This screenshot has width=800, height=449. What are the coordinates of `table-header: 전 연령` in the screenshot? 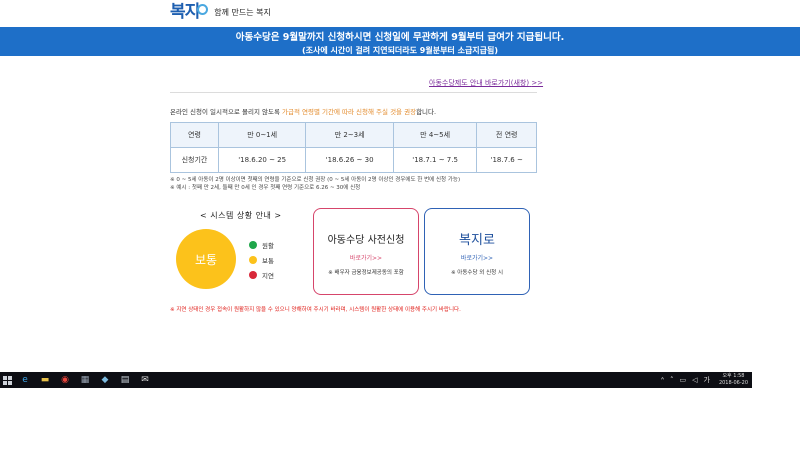 It's located at (506, 135).